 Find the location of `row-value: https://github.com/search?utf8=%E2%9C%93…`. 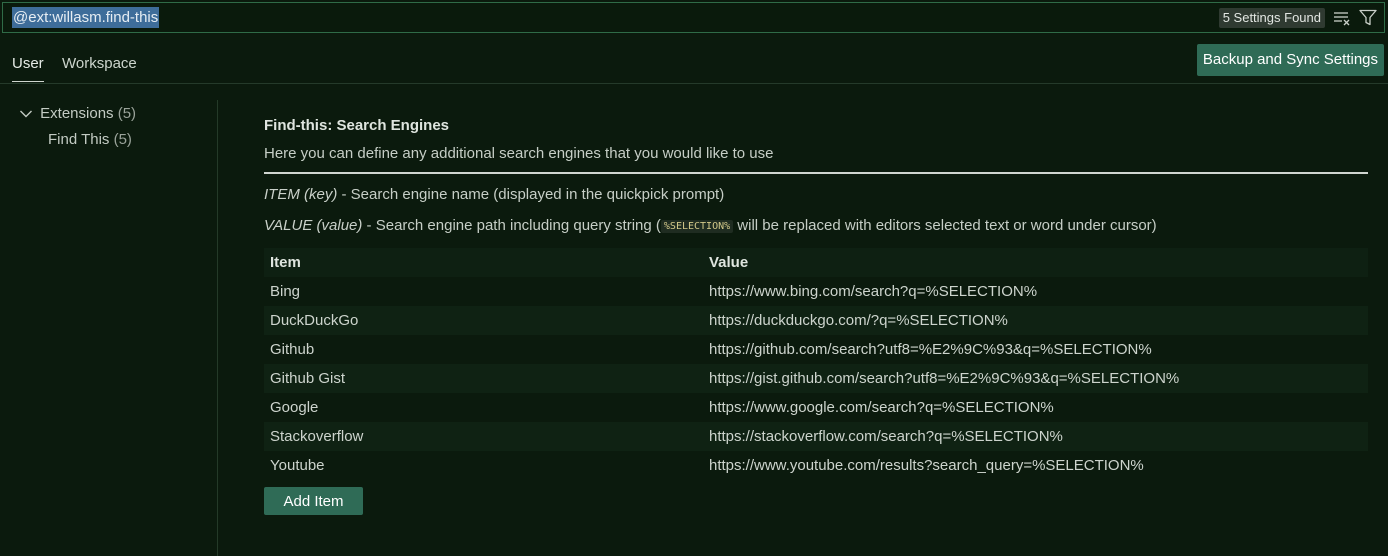

row-value: https://github.com/search?utf8=%E2%9C%93… is located at coordinates (930, 349).